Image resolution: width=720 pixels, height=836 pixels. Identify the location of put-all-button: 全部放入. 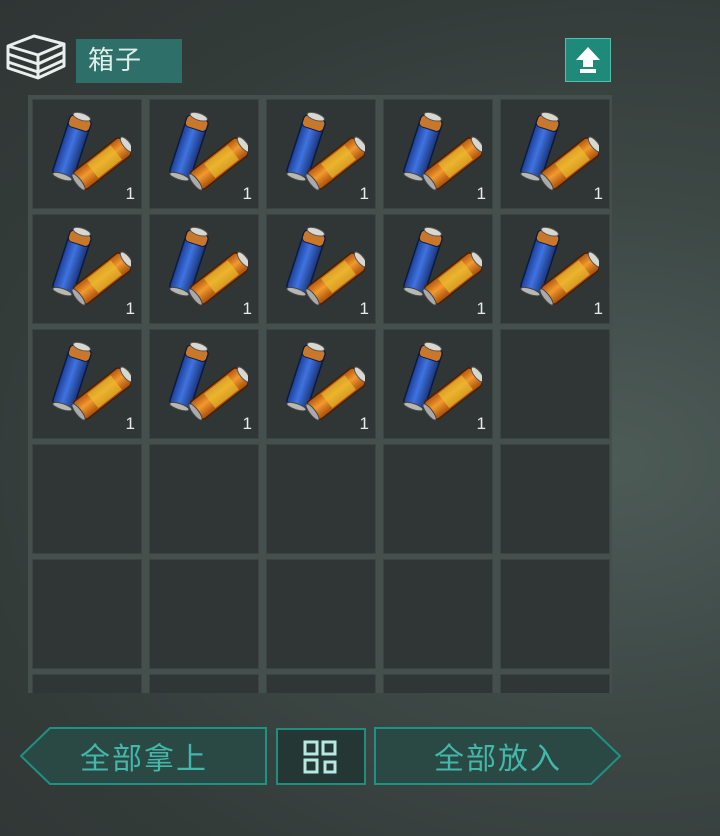
(498, 756).